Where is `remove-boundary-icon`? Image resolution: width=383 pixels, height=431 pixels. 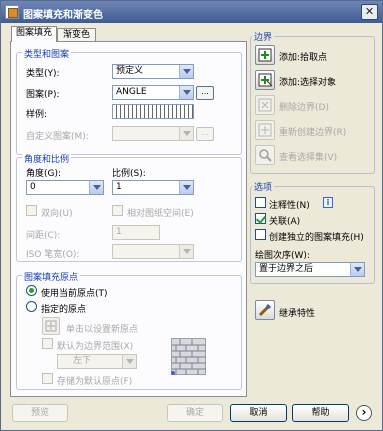
remove-boundary-icon is located at coordinates (265, 105).